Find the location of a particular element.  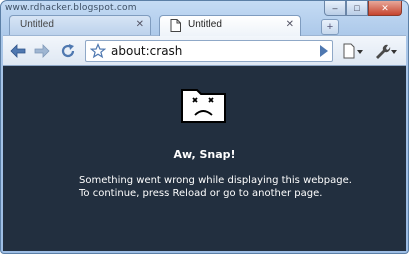

address-bar: about:crash is located at coordinates (209, 51).